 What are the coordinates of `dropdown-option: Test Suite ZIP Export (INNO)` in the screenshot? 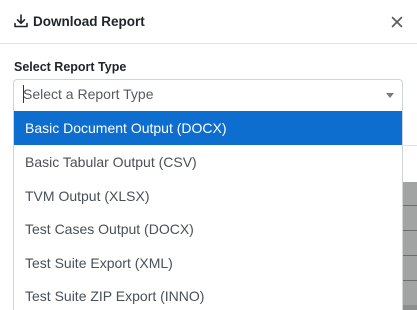 It's located at (208, 294).